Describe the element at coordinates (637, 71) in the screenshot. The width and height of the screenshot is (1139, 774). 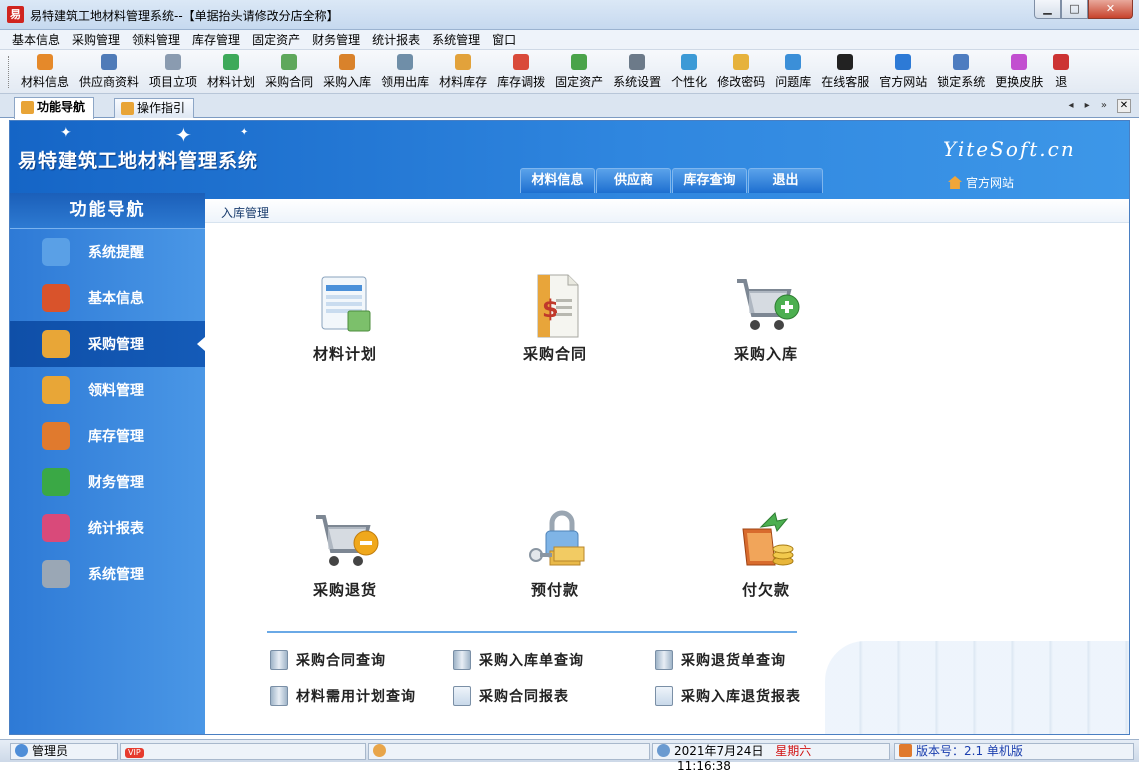
I see `toolbar-button: 系统设置` at that location.